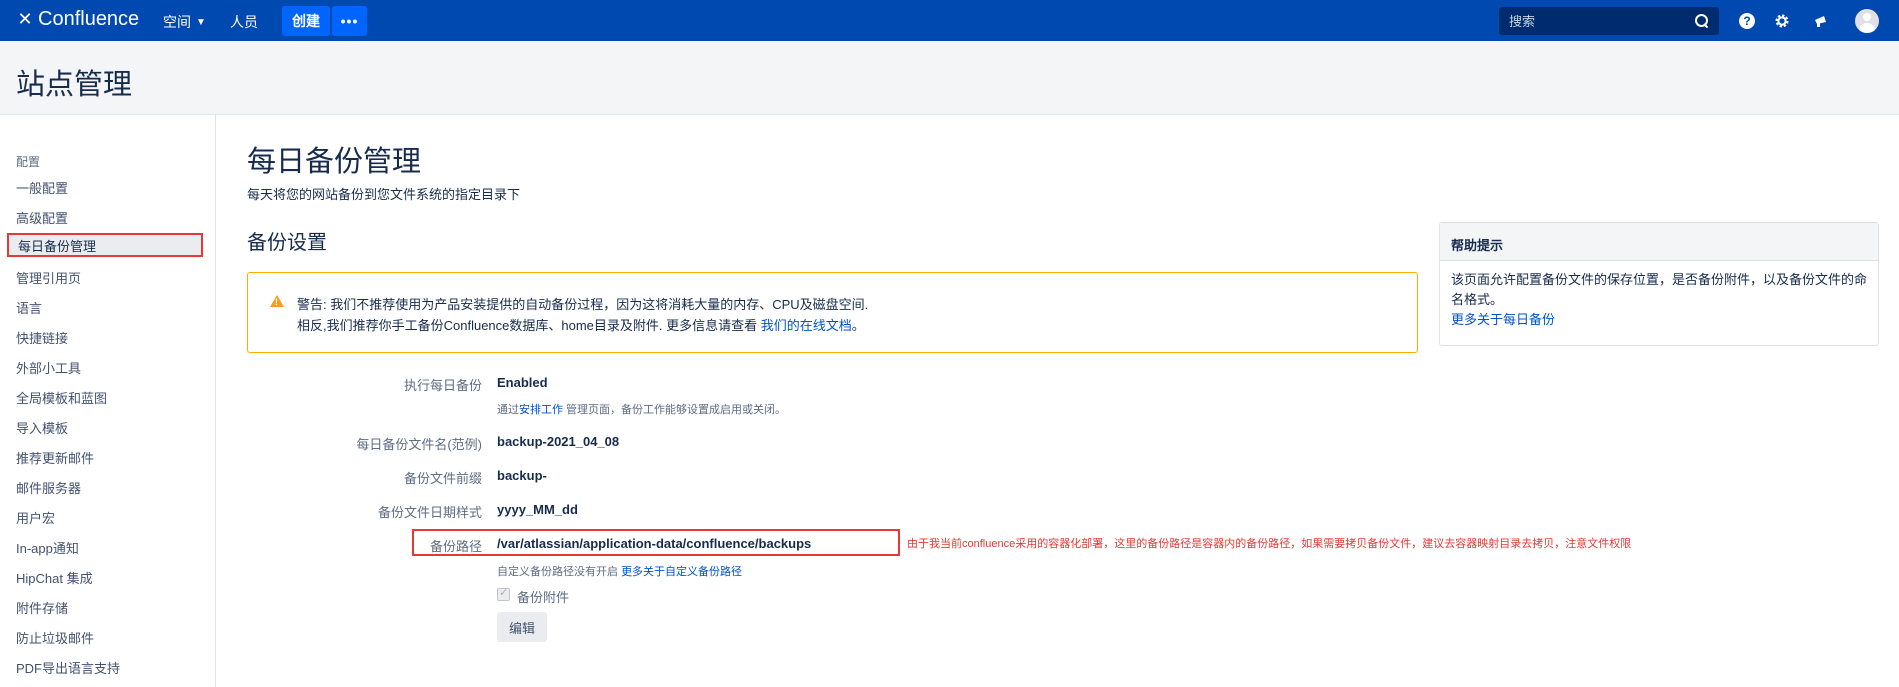 This screenshot has height=687, width=1899. I want to click on search-input, so click(1602, 21).